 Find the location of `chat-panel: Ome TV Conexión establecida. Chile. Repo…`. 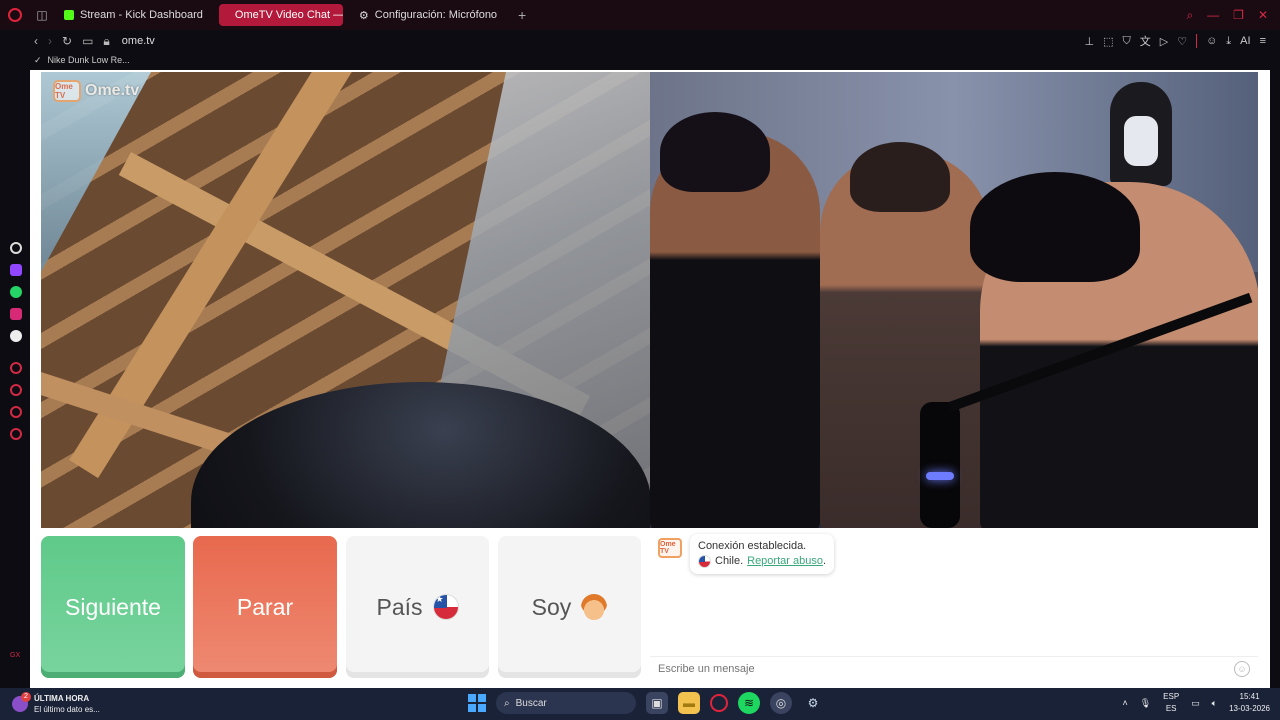

chat-panel: Ome TV Conexión establecida. Chile. Repo… is located at coordinates (954, 608).